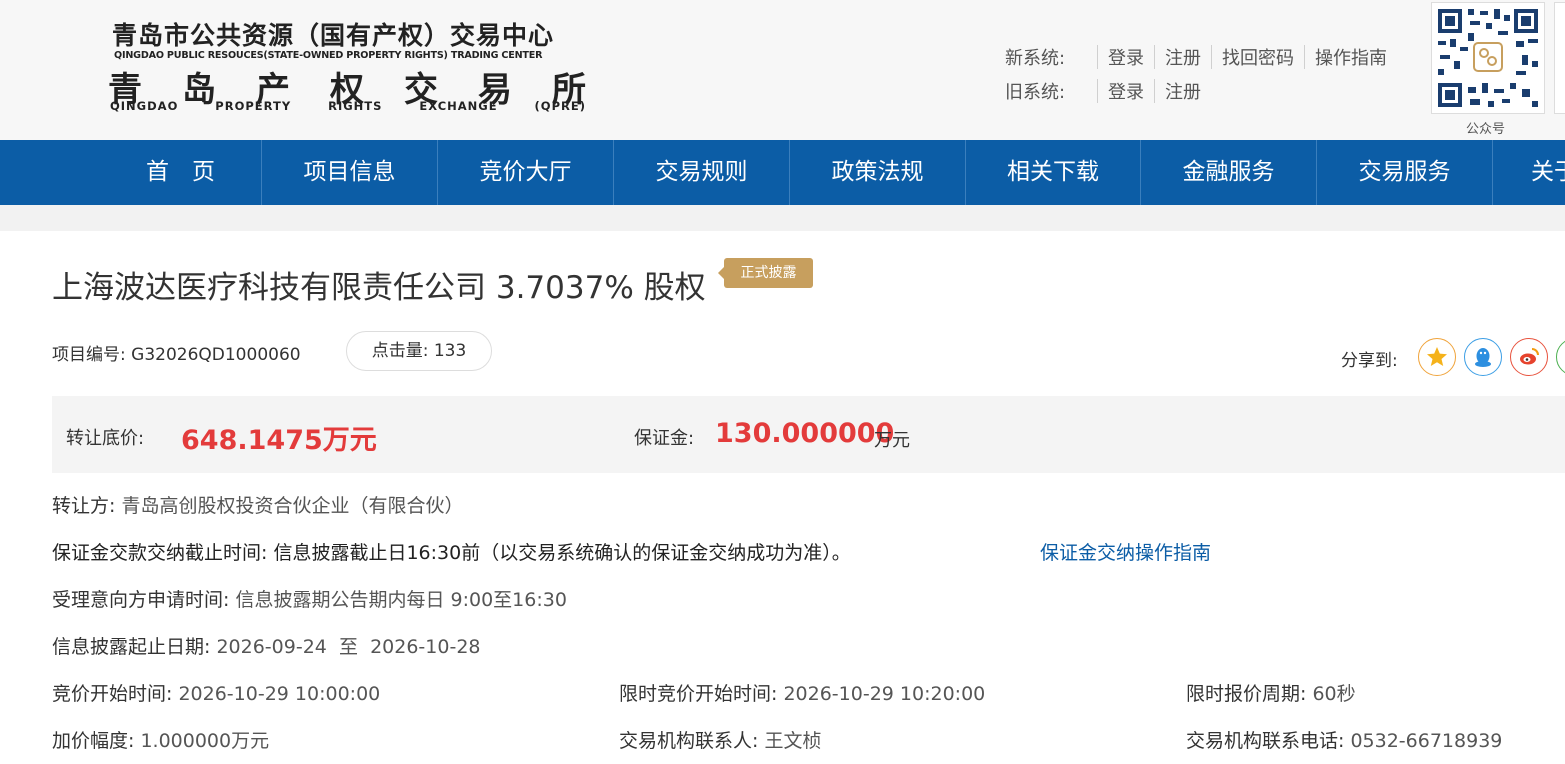 Image resolution: width=1565 pixels, height=764 pixels. Describe the element at coordinates (1486, 129) in the screenshot. I see `qr-caption: 公众号` at that location.